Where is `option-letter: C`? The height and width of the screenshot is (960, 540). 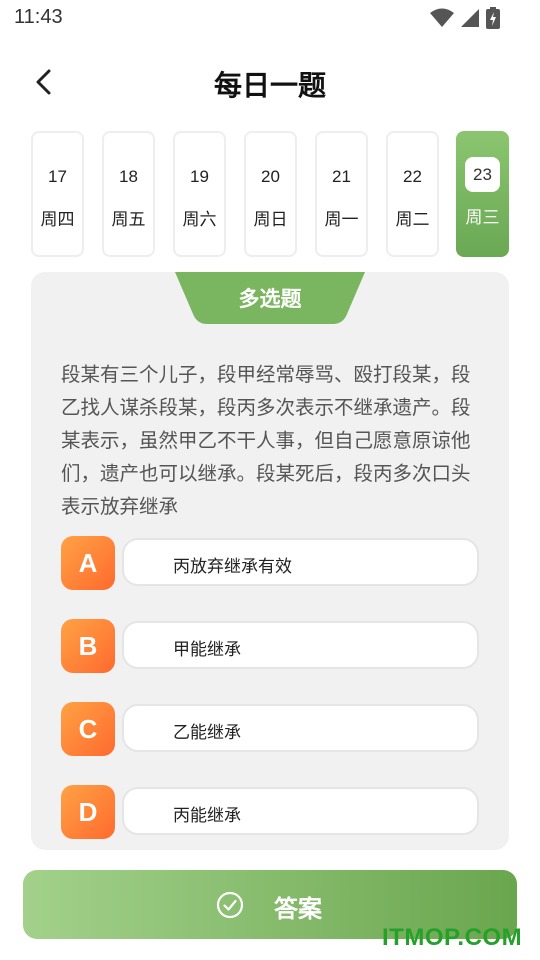
option-letter: C is located at coordinates (88, 729).